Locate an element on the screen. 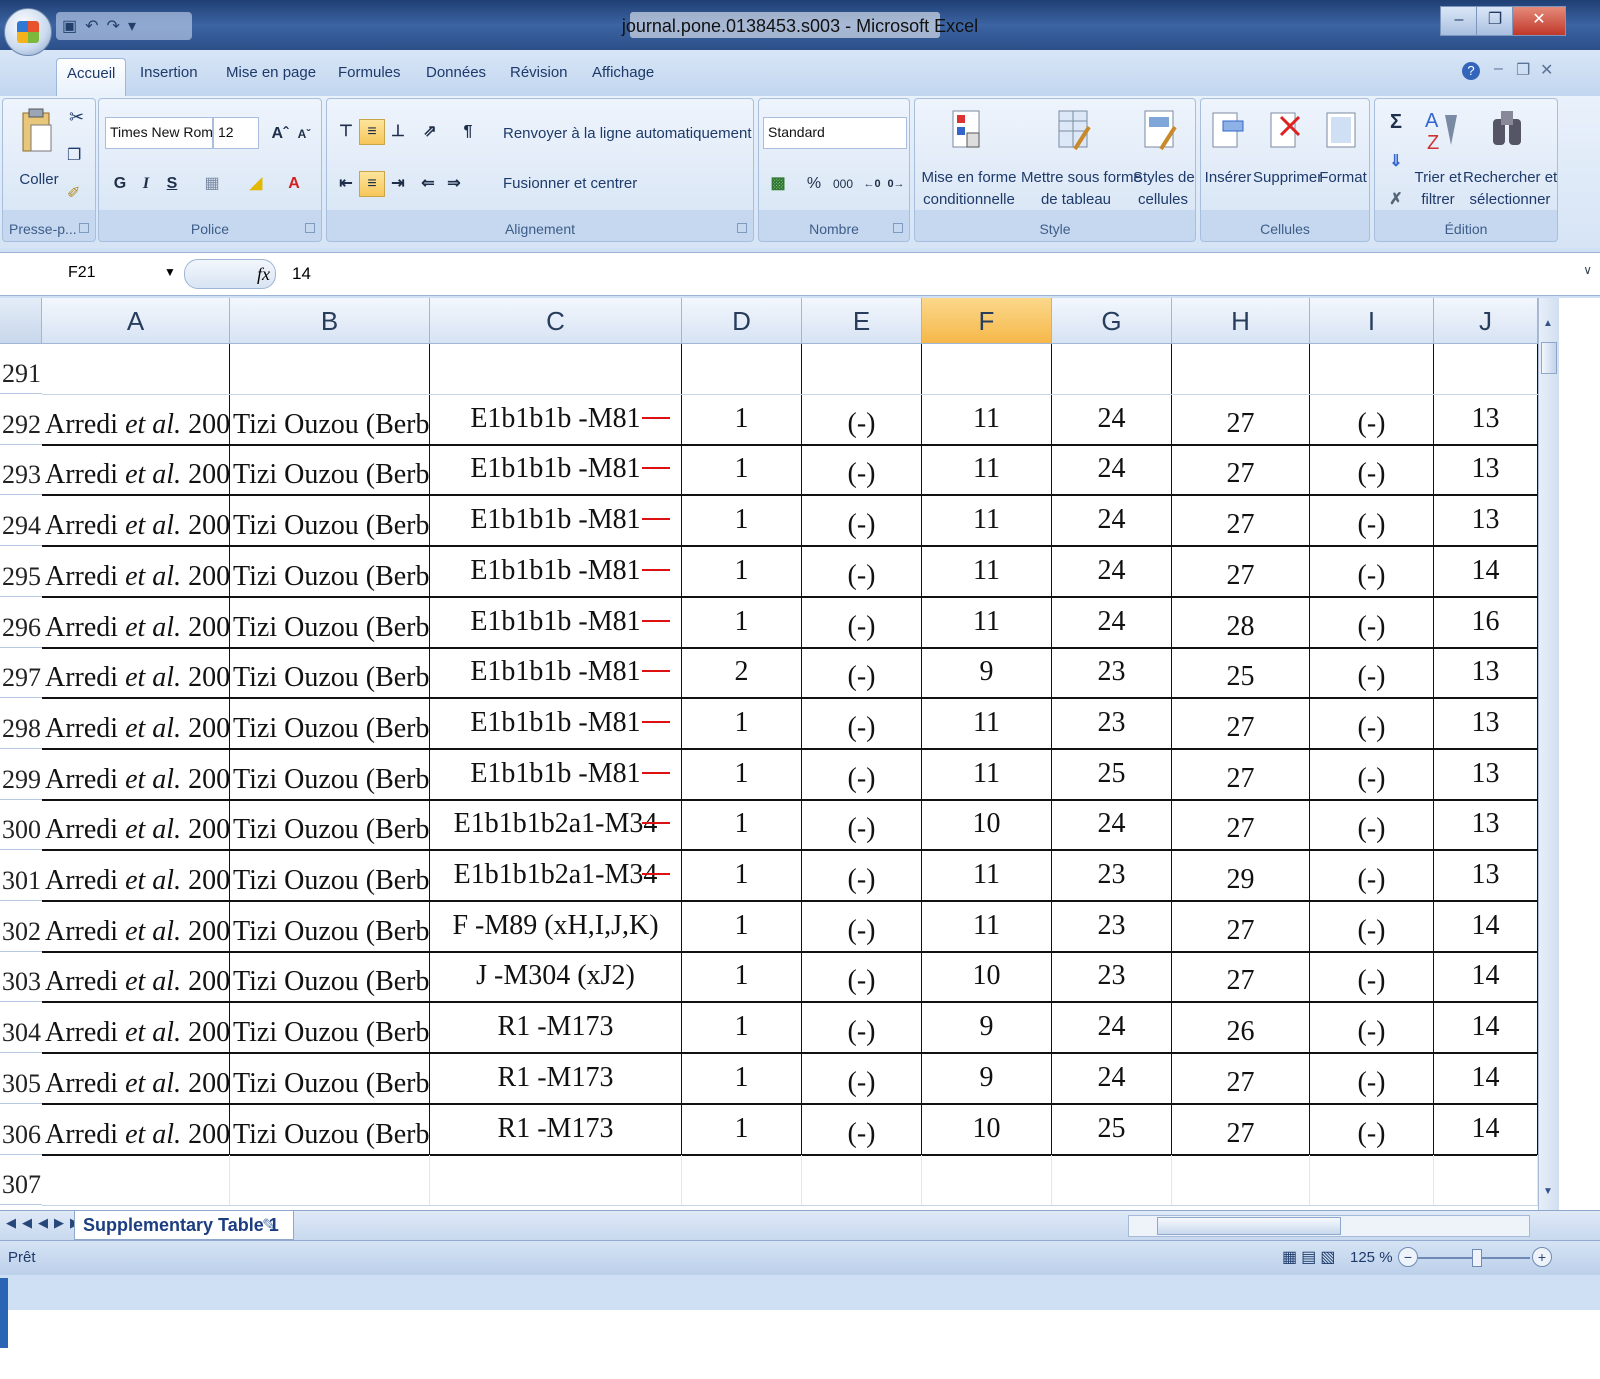 The width and height of the screenshot is (1600, 1379). italic-button: I is located at coordinates (146, 184).